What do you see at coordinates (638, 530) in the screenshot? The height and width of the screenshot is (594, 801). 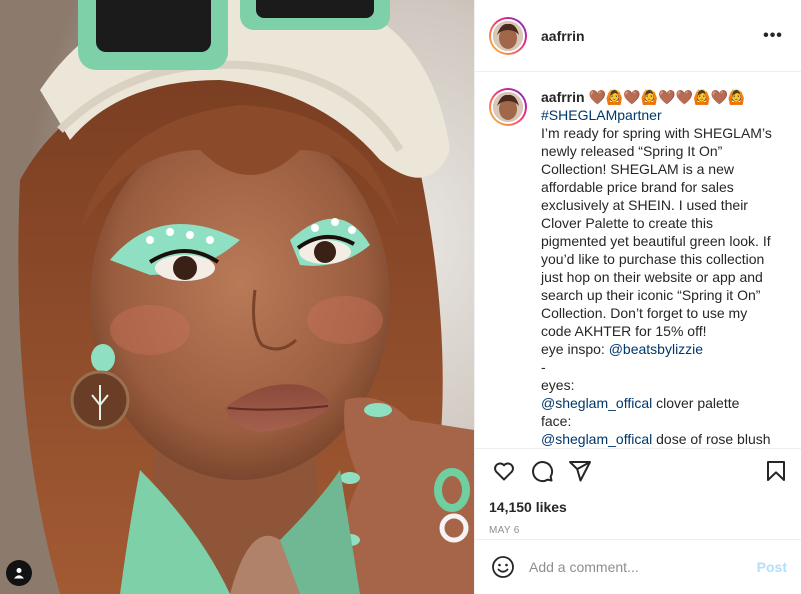 I see `post-date: MAY 6` at bounding box center [638, 530].